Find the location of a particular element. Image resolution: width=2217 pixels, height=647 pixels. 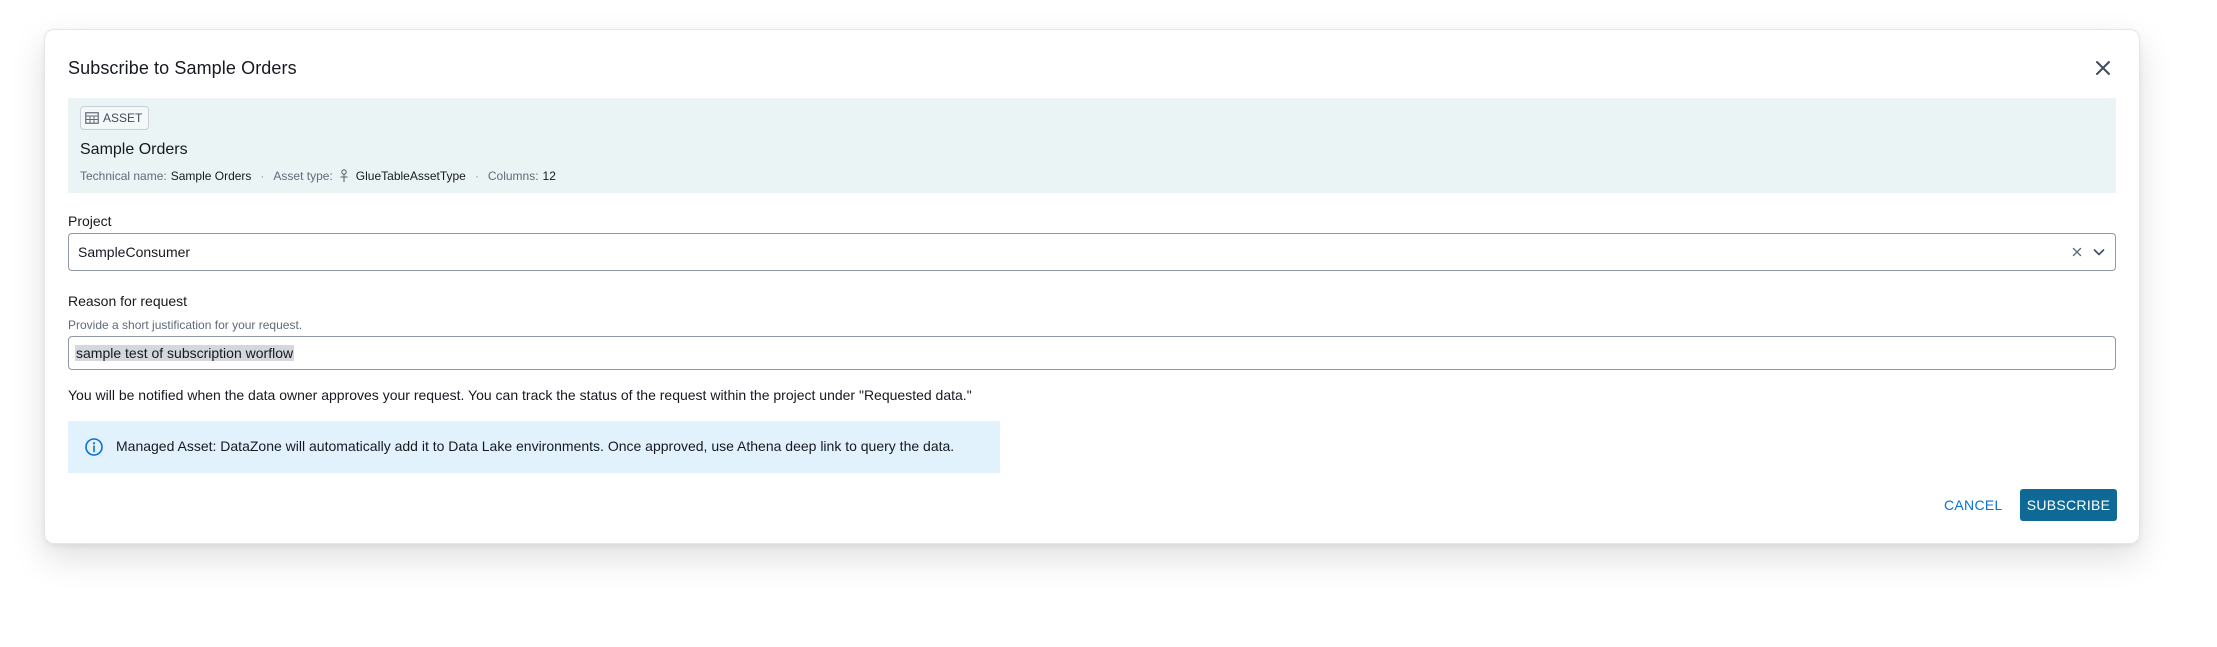

technical-name-value: Sample Orders is located at coordinates (211, 176).